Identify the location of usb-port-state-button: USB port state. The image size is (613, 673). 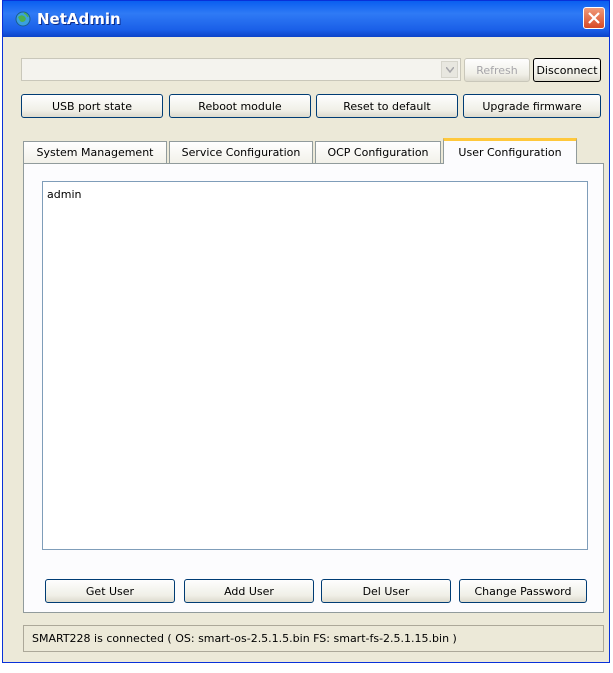
(92, 106).